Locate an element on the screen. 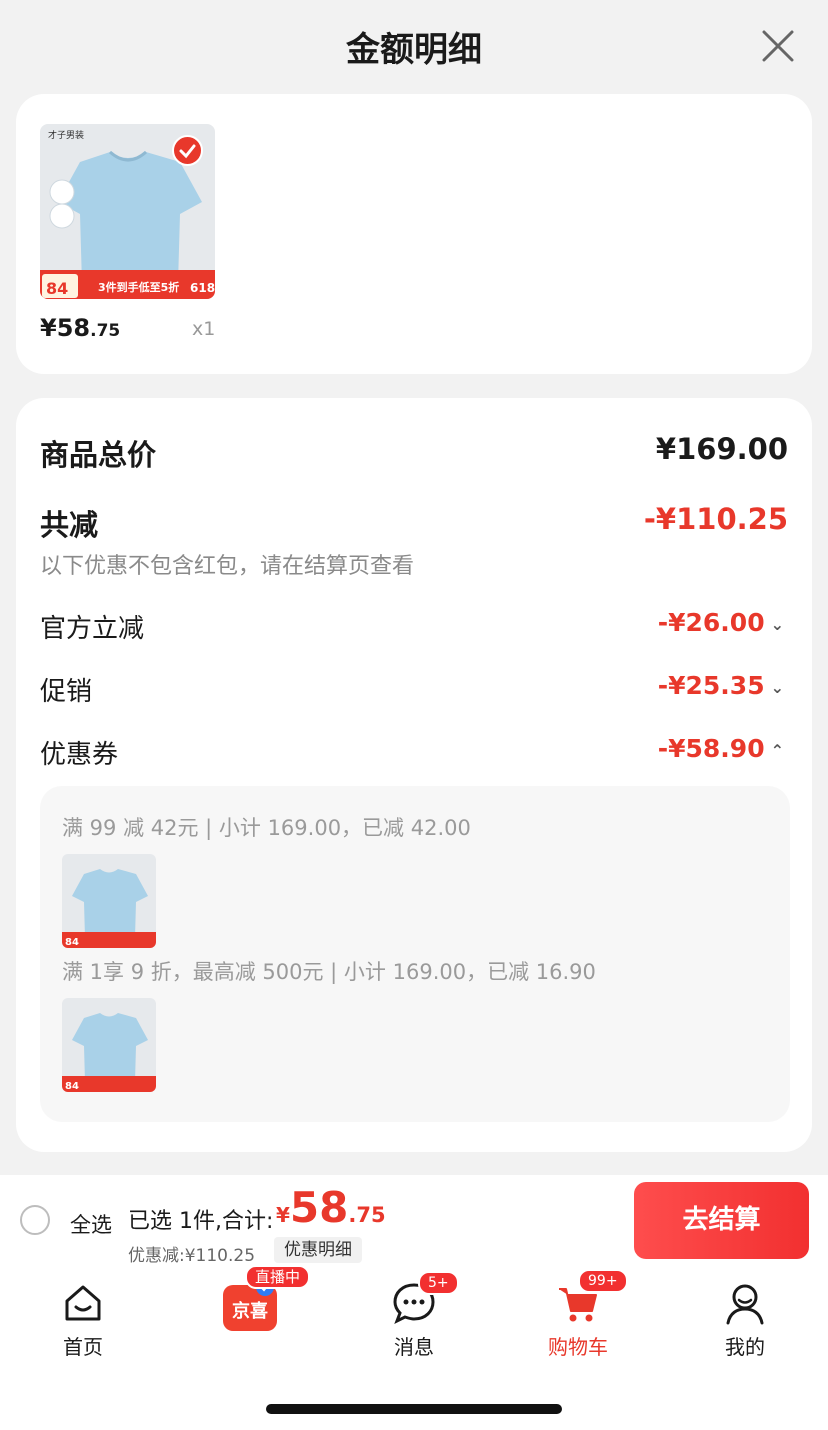  official-discount-row: -¥26.00 ⌄ is located at coordinates (721, 622).